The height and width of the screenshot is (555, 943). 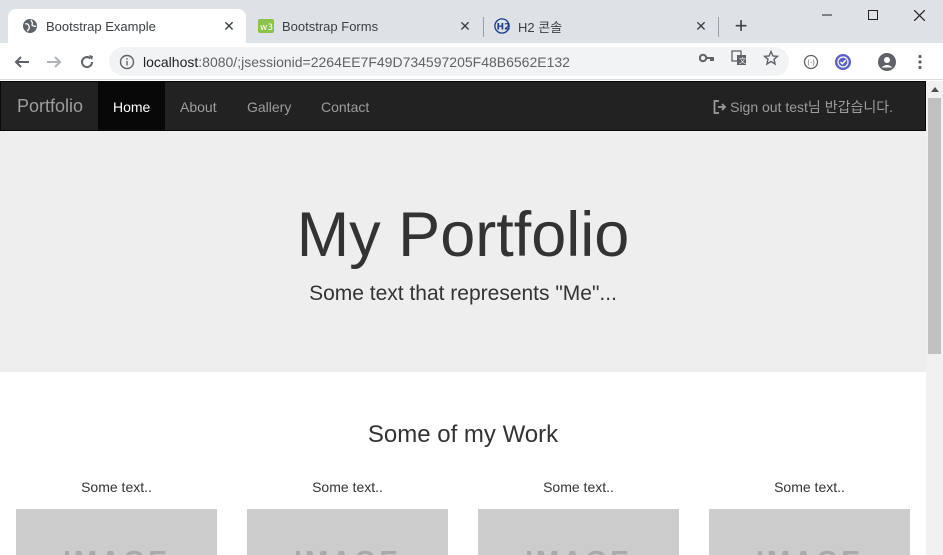 I want to click on url-host: localhost, so click(x=171, y=61).